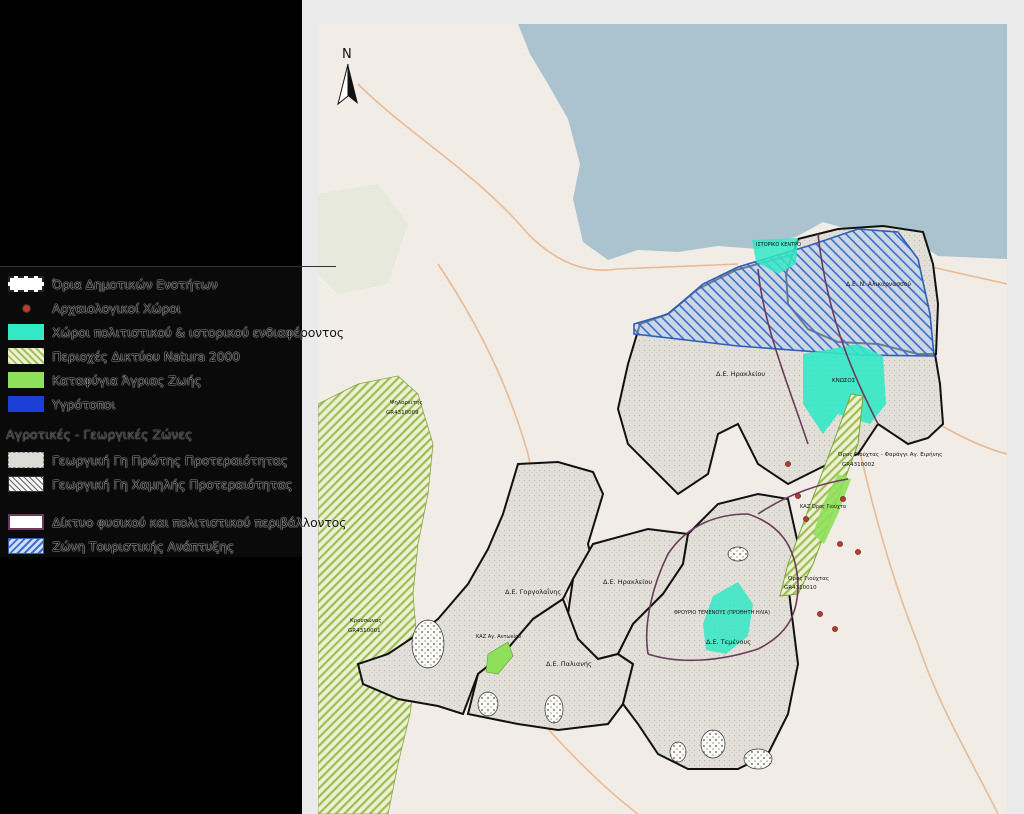 The image size is (1024, 814). What do you see at coordinates (778, 245) in the screenshot?
I see `label-historic-center: ΙΣΤΟΡΙΚΟ ΚΕΝΤΡΟ` at bounding box center [778, 245].